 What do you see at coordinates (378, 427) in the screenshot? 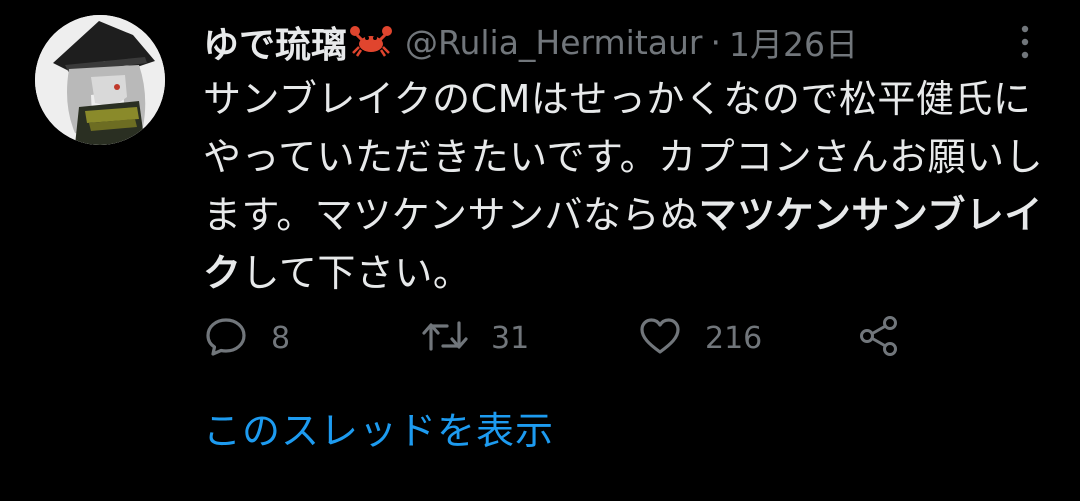
I see `show-thread-link: このスレッドを表示` at bounding box center [378, 427].